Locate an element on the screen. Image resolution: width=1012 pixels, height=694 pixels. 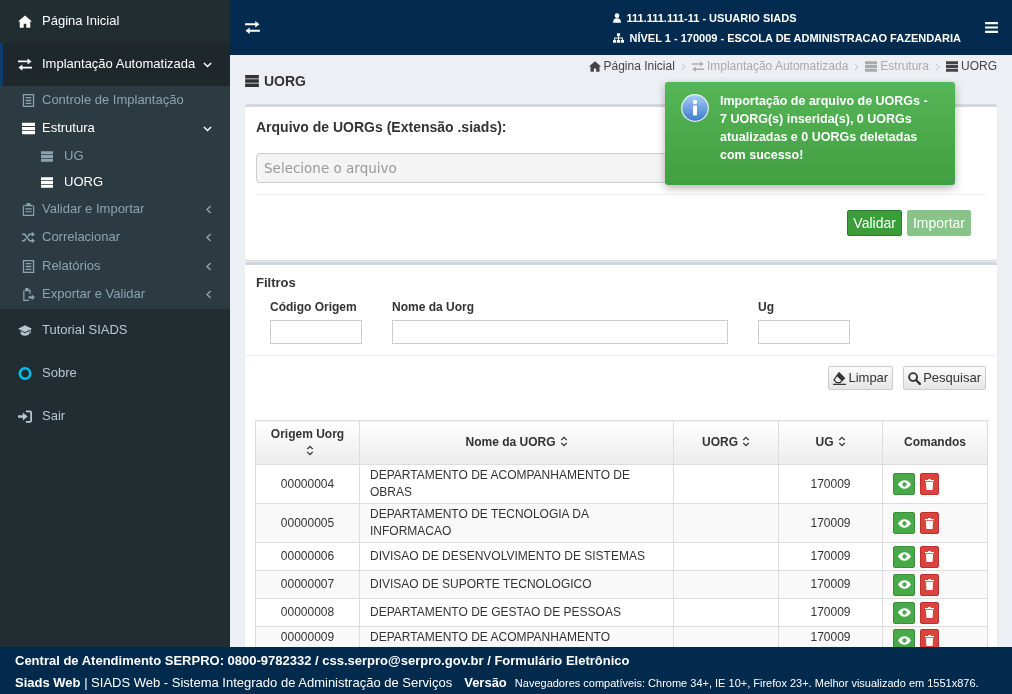
eraser-icon is located at coordinates (840, 378).